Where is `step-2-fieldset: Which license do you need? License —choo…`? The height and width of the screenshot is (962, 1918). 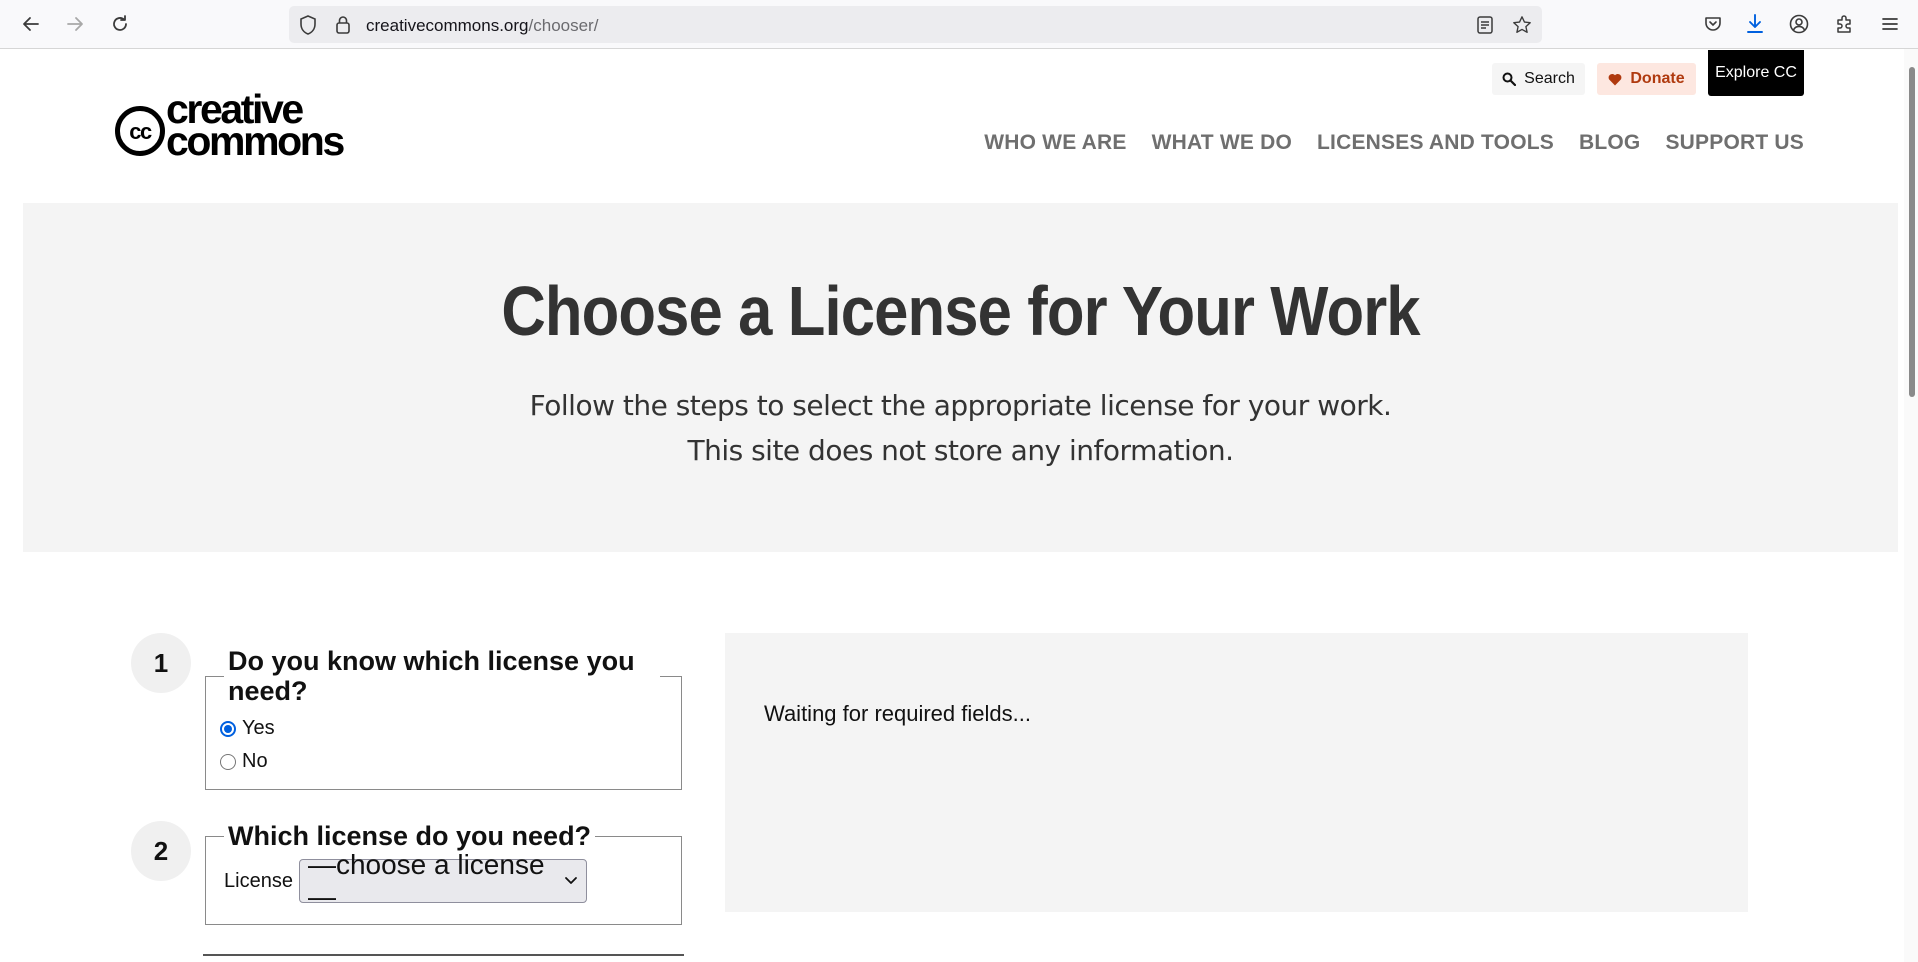
step-2-fieldset: Which license do you need? License —choo… is located at coordinates (443, 873).